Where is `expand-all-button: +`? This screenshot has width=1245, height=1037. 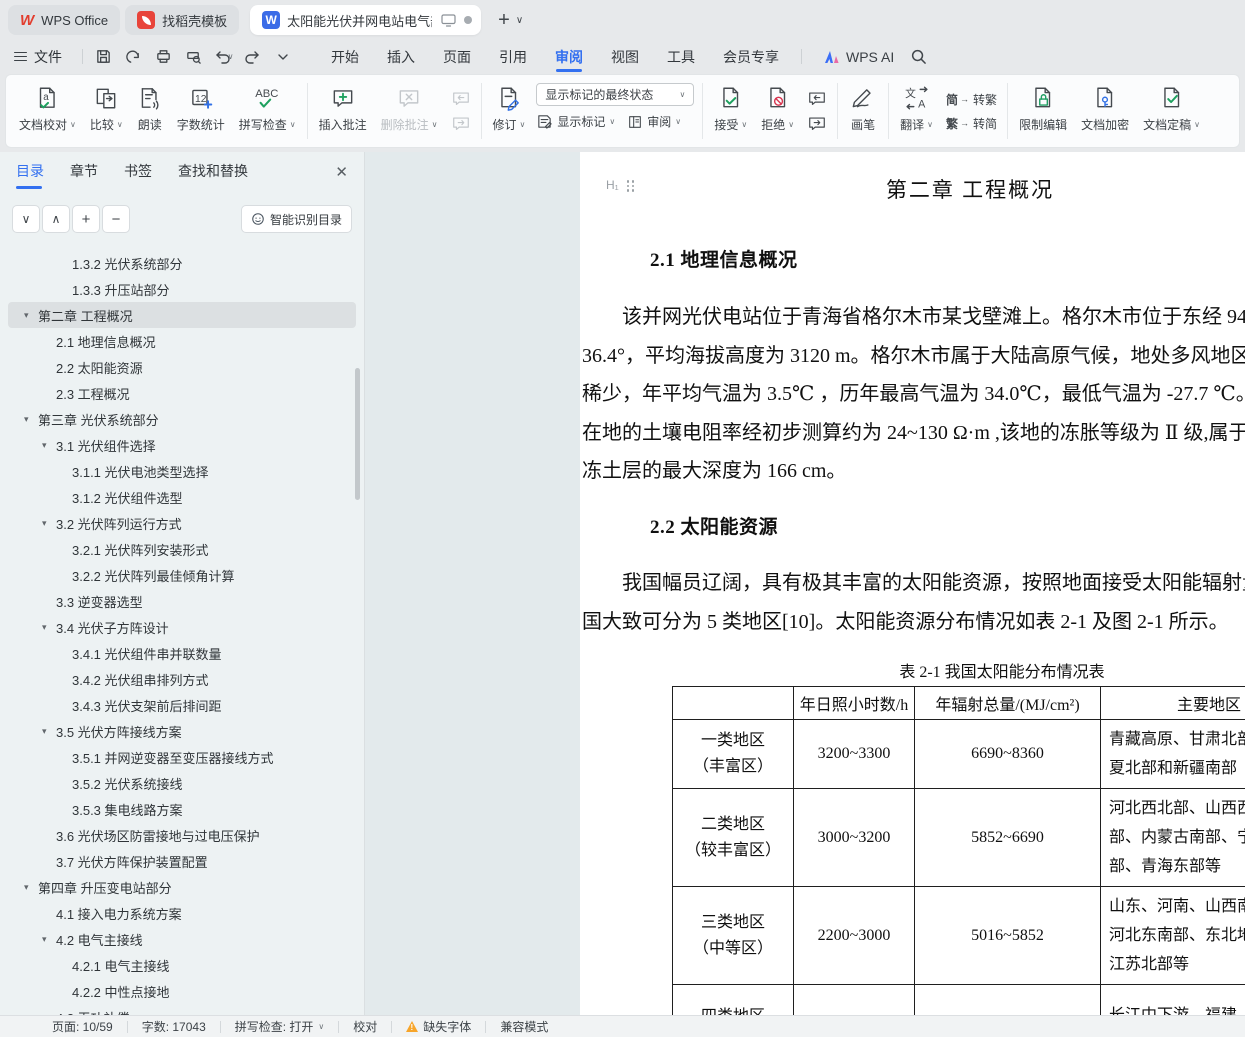
expand-all-button: + is located at coordinates (86, 219).